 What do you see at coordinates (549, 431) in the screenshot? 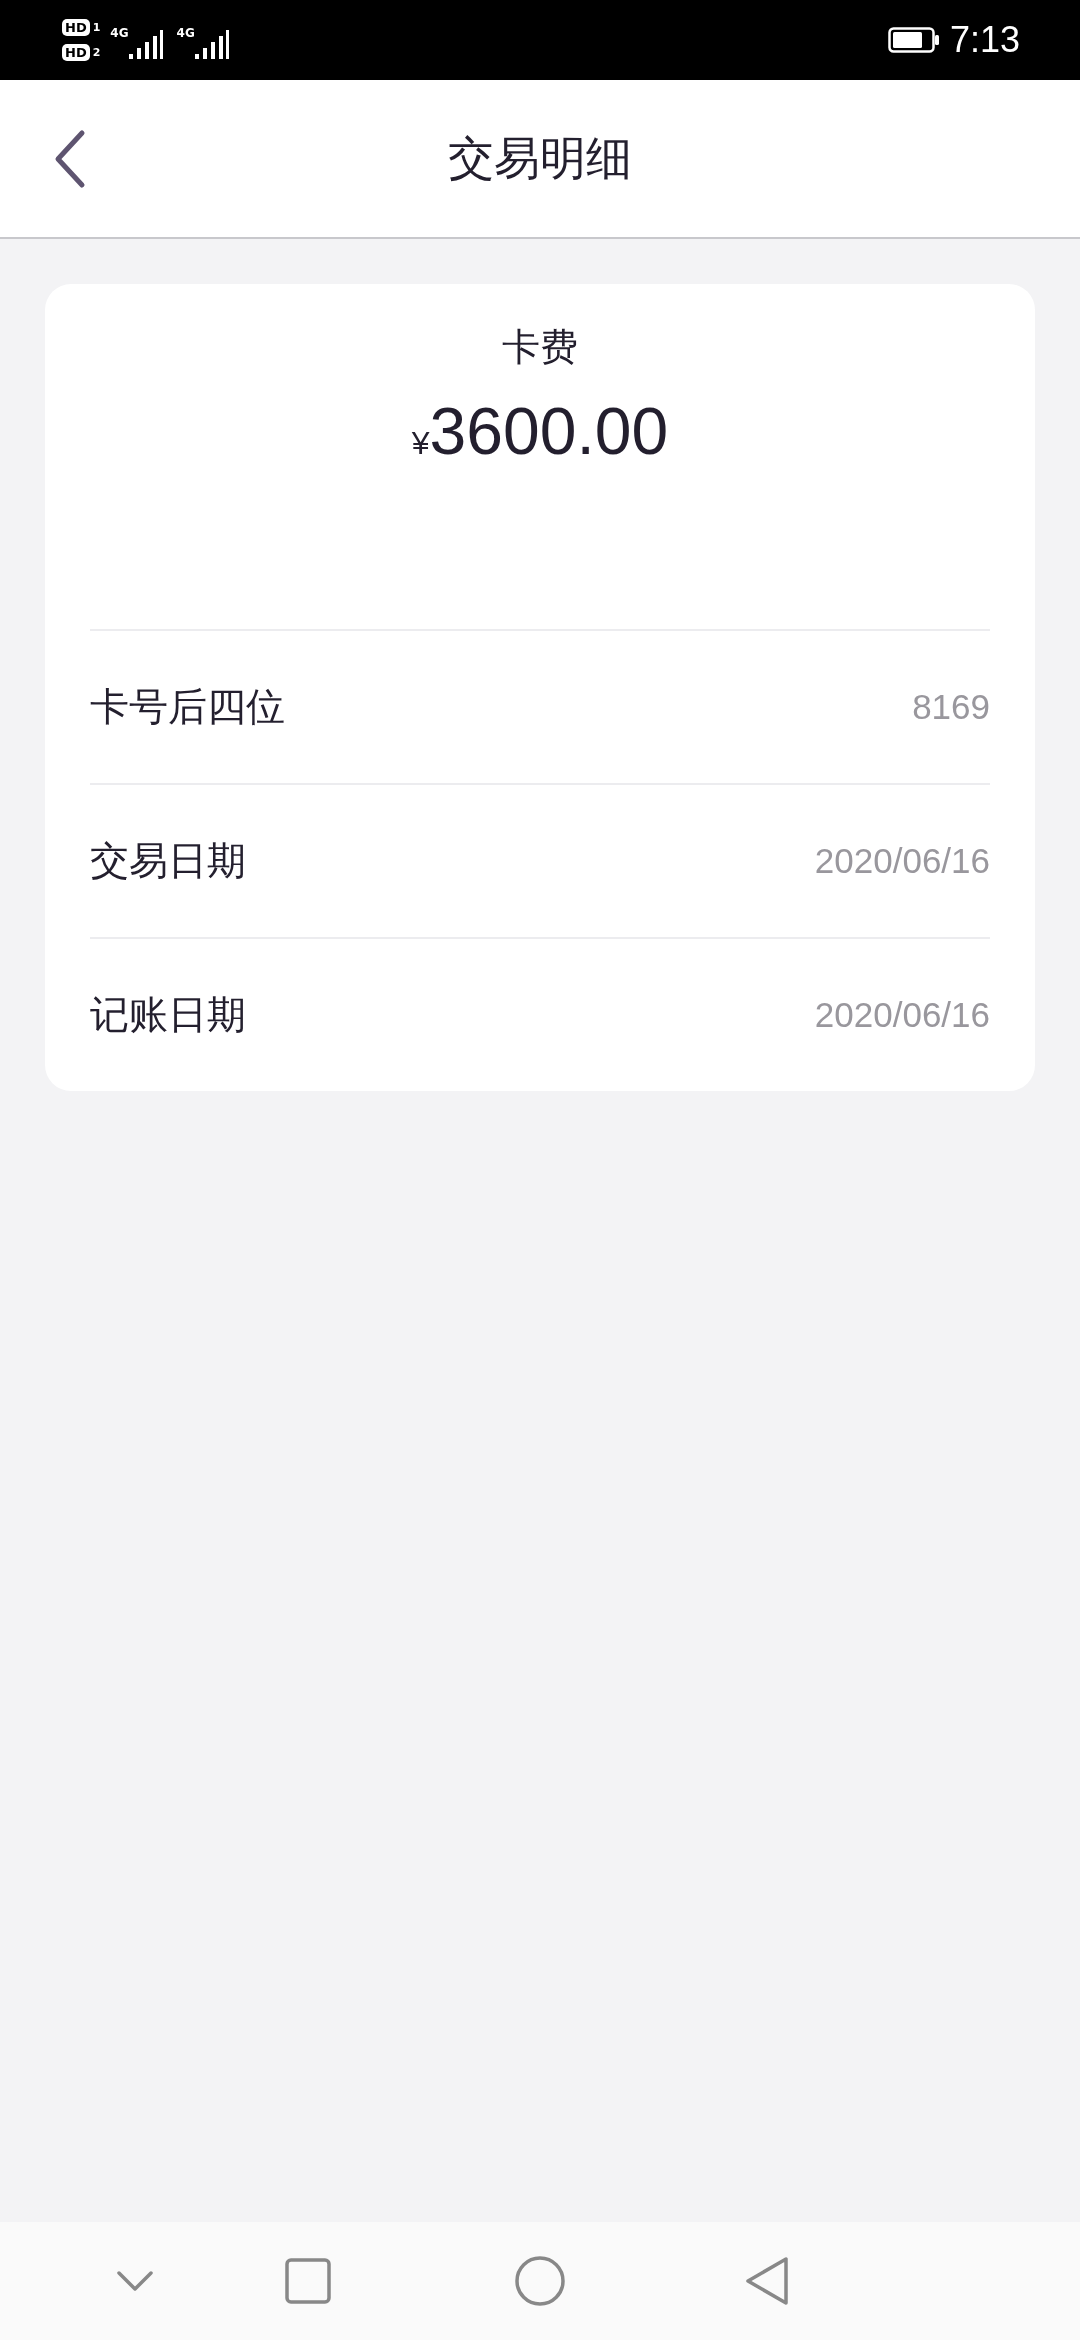
I see `amount-text: 3600.00` at bounding box center [549, 431].